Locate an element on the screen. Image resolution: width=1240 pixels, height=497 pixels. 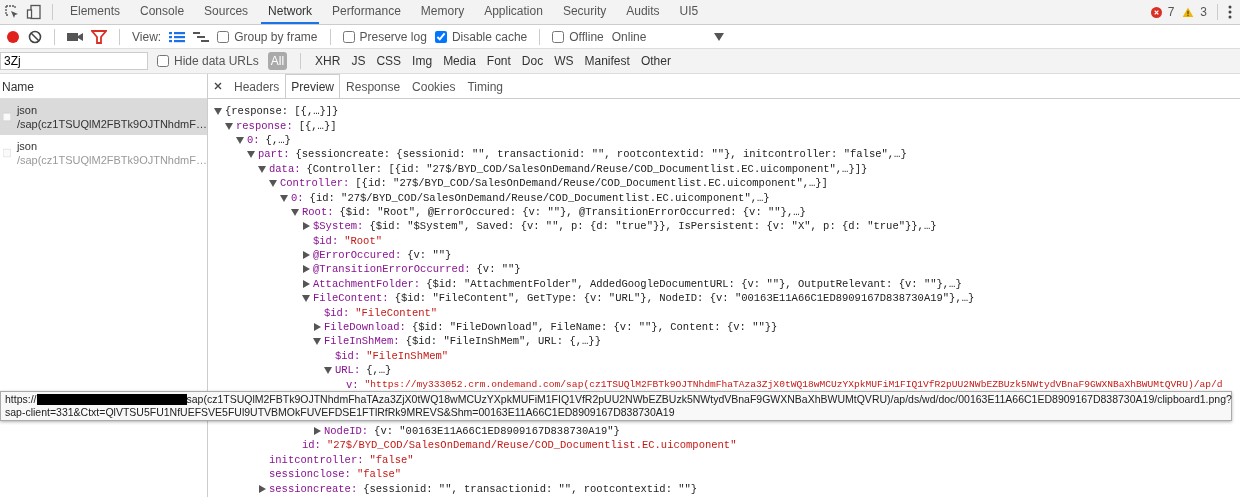
waterfall-view-icon is located at coordinates (201, 36).